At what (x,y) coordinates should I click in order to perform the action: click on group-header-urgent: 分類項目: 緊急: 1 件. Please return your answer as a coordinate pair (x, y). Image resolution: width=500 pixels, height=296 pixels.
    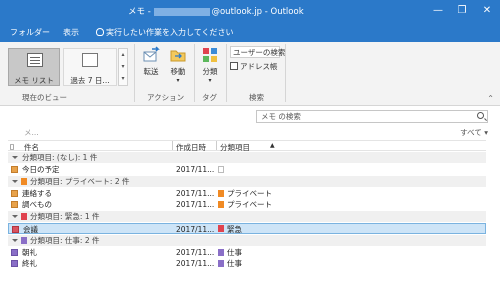
    Looking at the image, I should click on (247, 216).